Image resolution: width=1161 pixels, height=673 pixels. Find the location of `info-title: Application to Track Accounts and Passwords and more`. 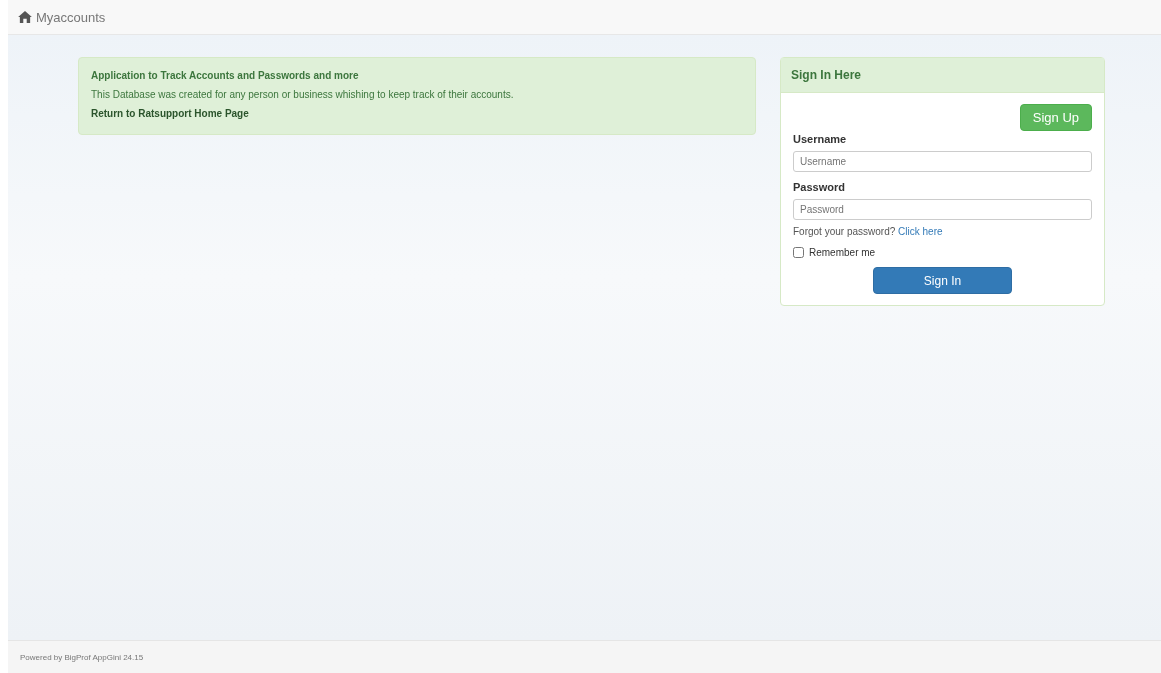

info-title: Application to Track Accounts and Passwords and more is located at coordinates (225, 75).